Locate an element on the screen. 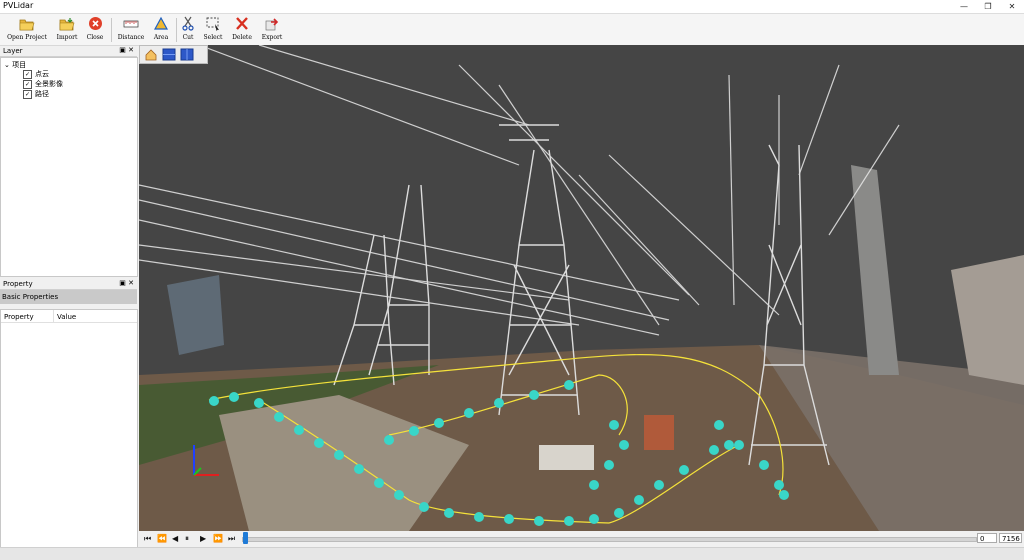  layer-item-point-cloud: ✓ 点云 is located at coordinates (36, 74).